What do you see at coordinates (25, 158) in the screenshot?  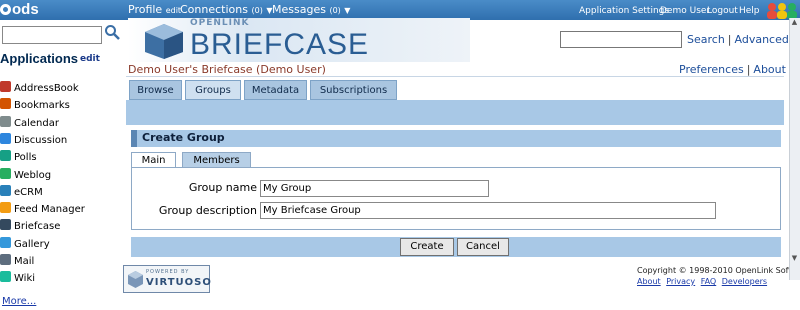 I see `sidebar-item-label: Polls` at bounding box center [25, 158].